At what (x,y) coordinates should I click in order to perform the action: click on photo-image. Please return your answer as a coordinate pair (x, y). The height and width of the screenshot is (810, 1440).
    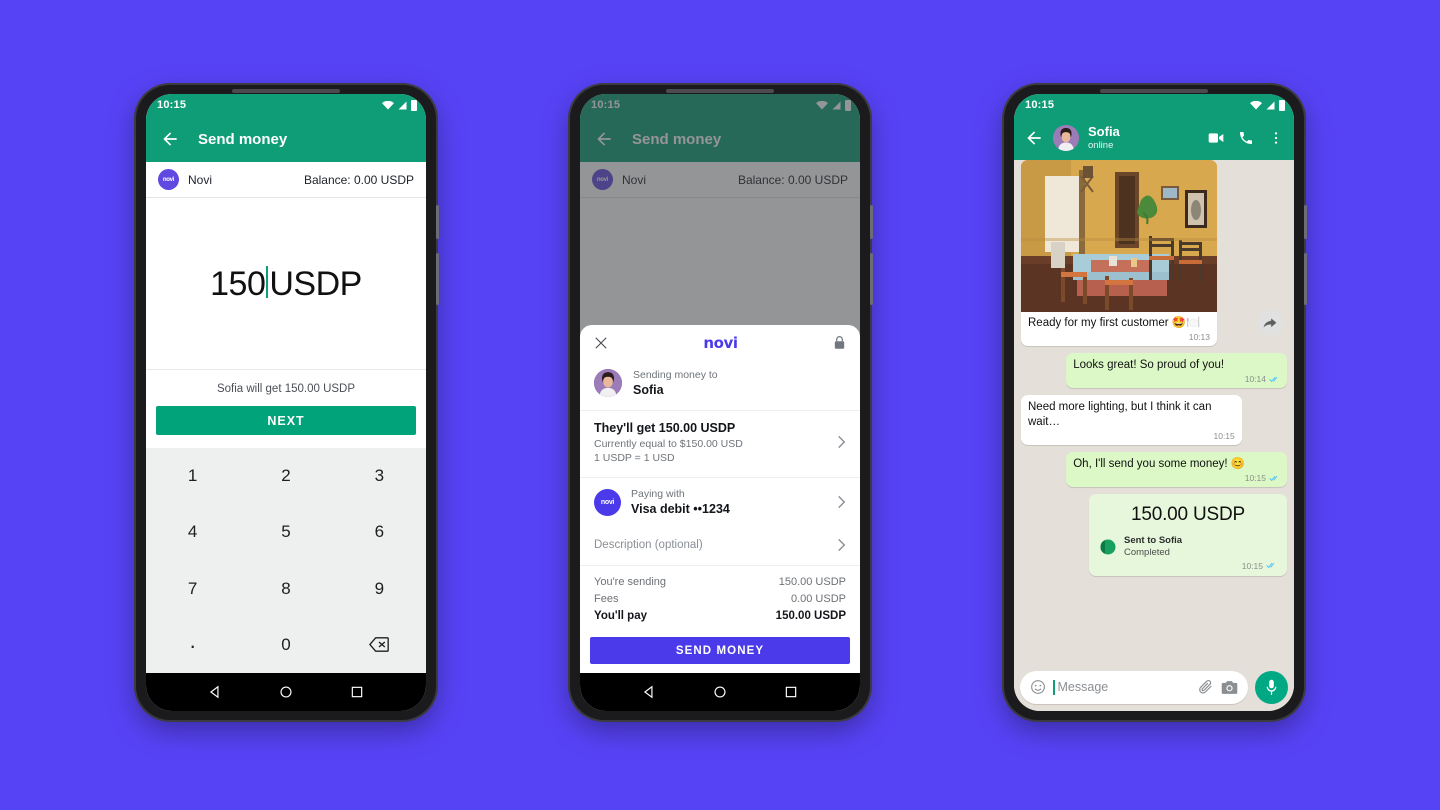
    Looking at the image, I should click on (1119, 236).